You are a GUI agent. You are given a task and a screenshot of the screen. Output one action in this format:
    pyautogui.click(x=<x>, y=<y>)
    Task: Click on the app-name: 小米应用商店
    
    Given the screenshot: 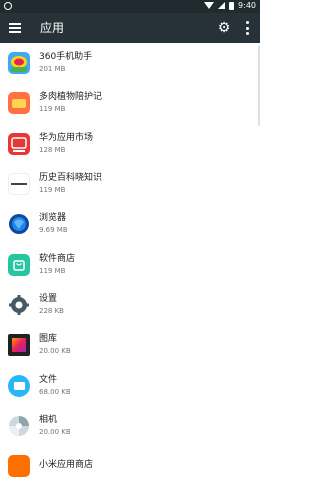 What is the action you would take?
    pyautogui.click(x=66, y=465)
    